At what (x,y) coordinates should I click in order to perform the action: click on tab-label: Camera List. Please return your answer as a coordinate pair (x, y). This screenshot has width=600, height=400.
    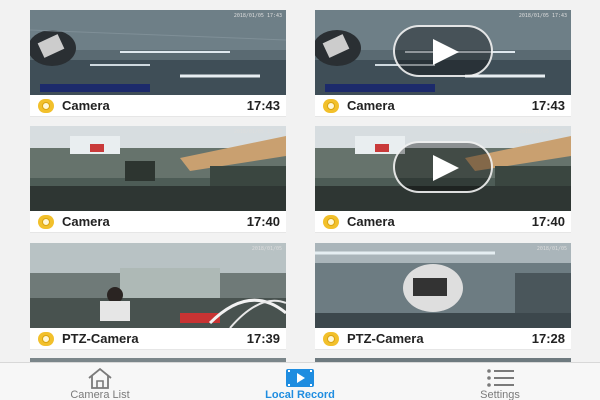
    Looking at the image, I should click on (100, 394).